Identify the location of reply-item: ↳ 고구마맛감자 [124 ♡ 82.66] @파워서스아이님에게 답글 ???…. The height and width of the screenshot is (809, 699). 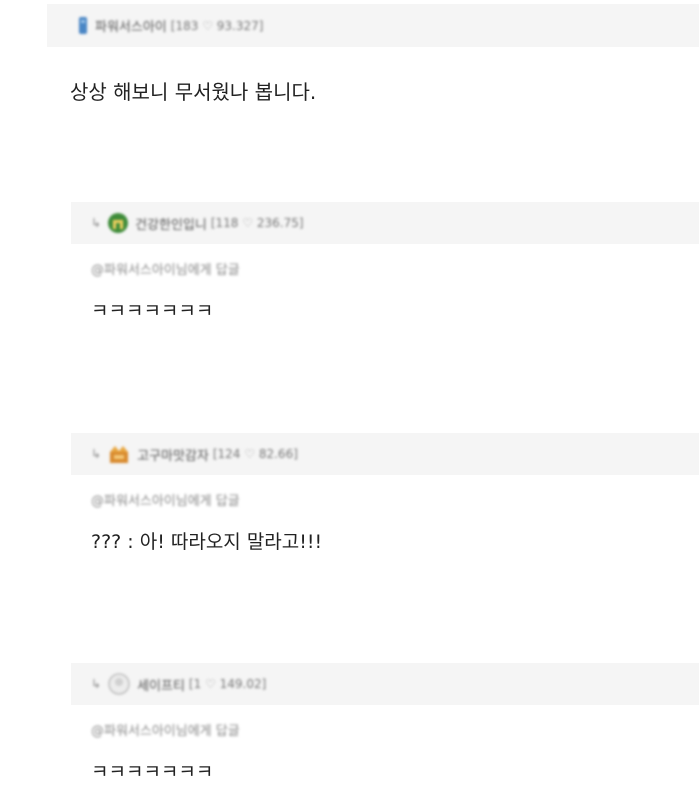
(385, 493).